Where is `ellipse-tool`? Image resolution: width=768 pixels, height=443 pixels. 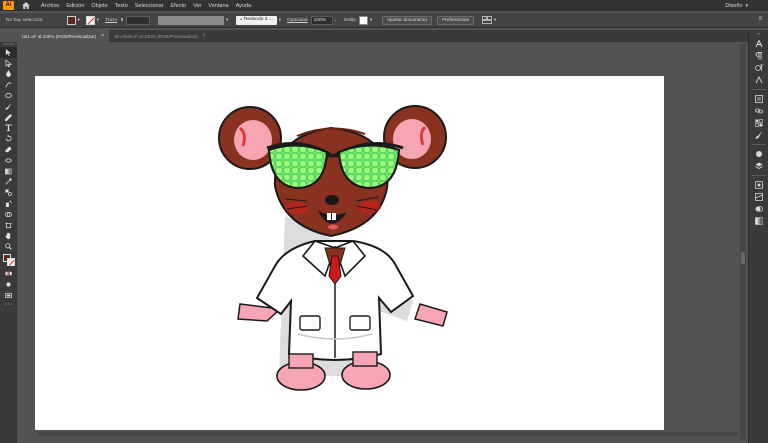 ellipse-tool is located at coordinates (8, 95).